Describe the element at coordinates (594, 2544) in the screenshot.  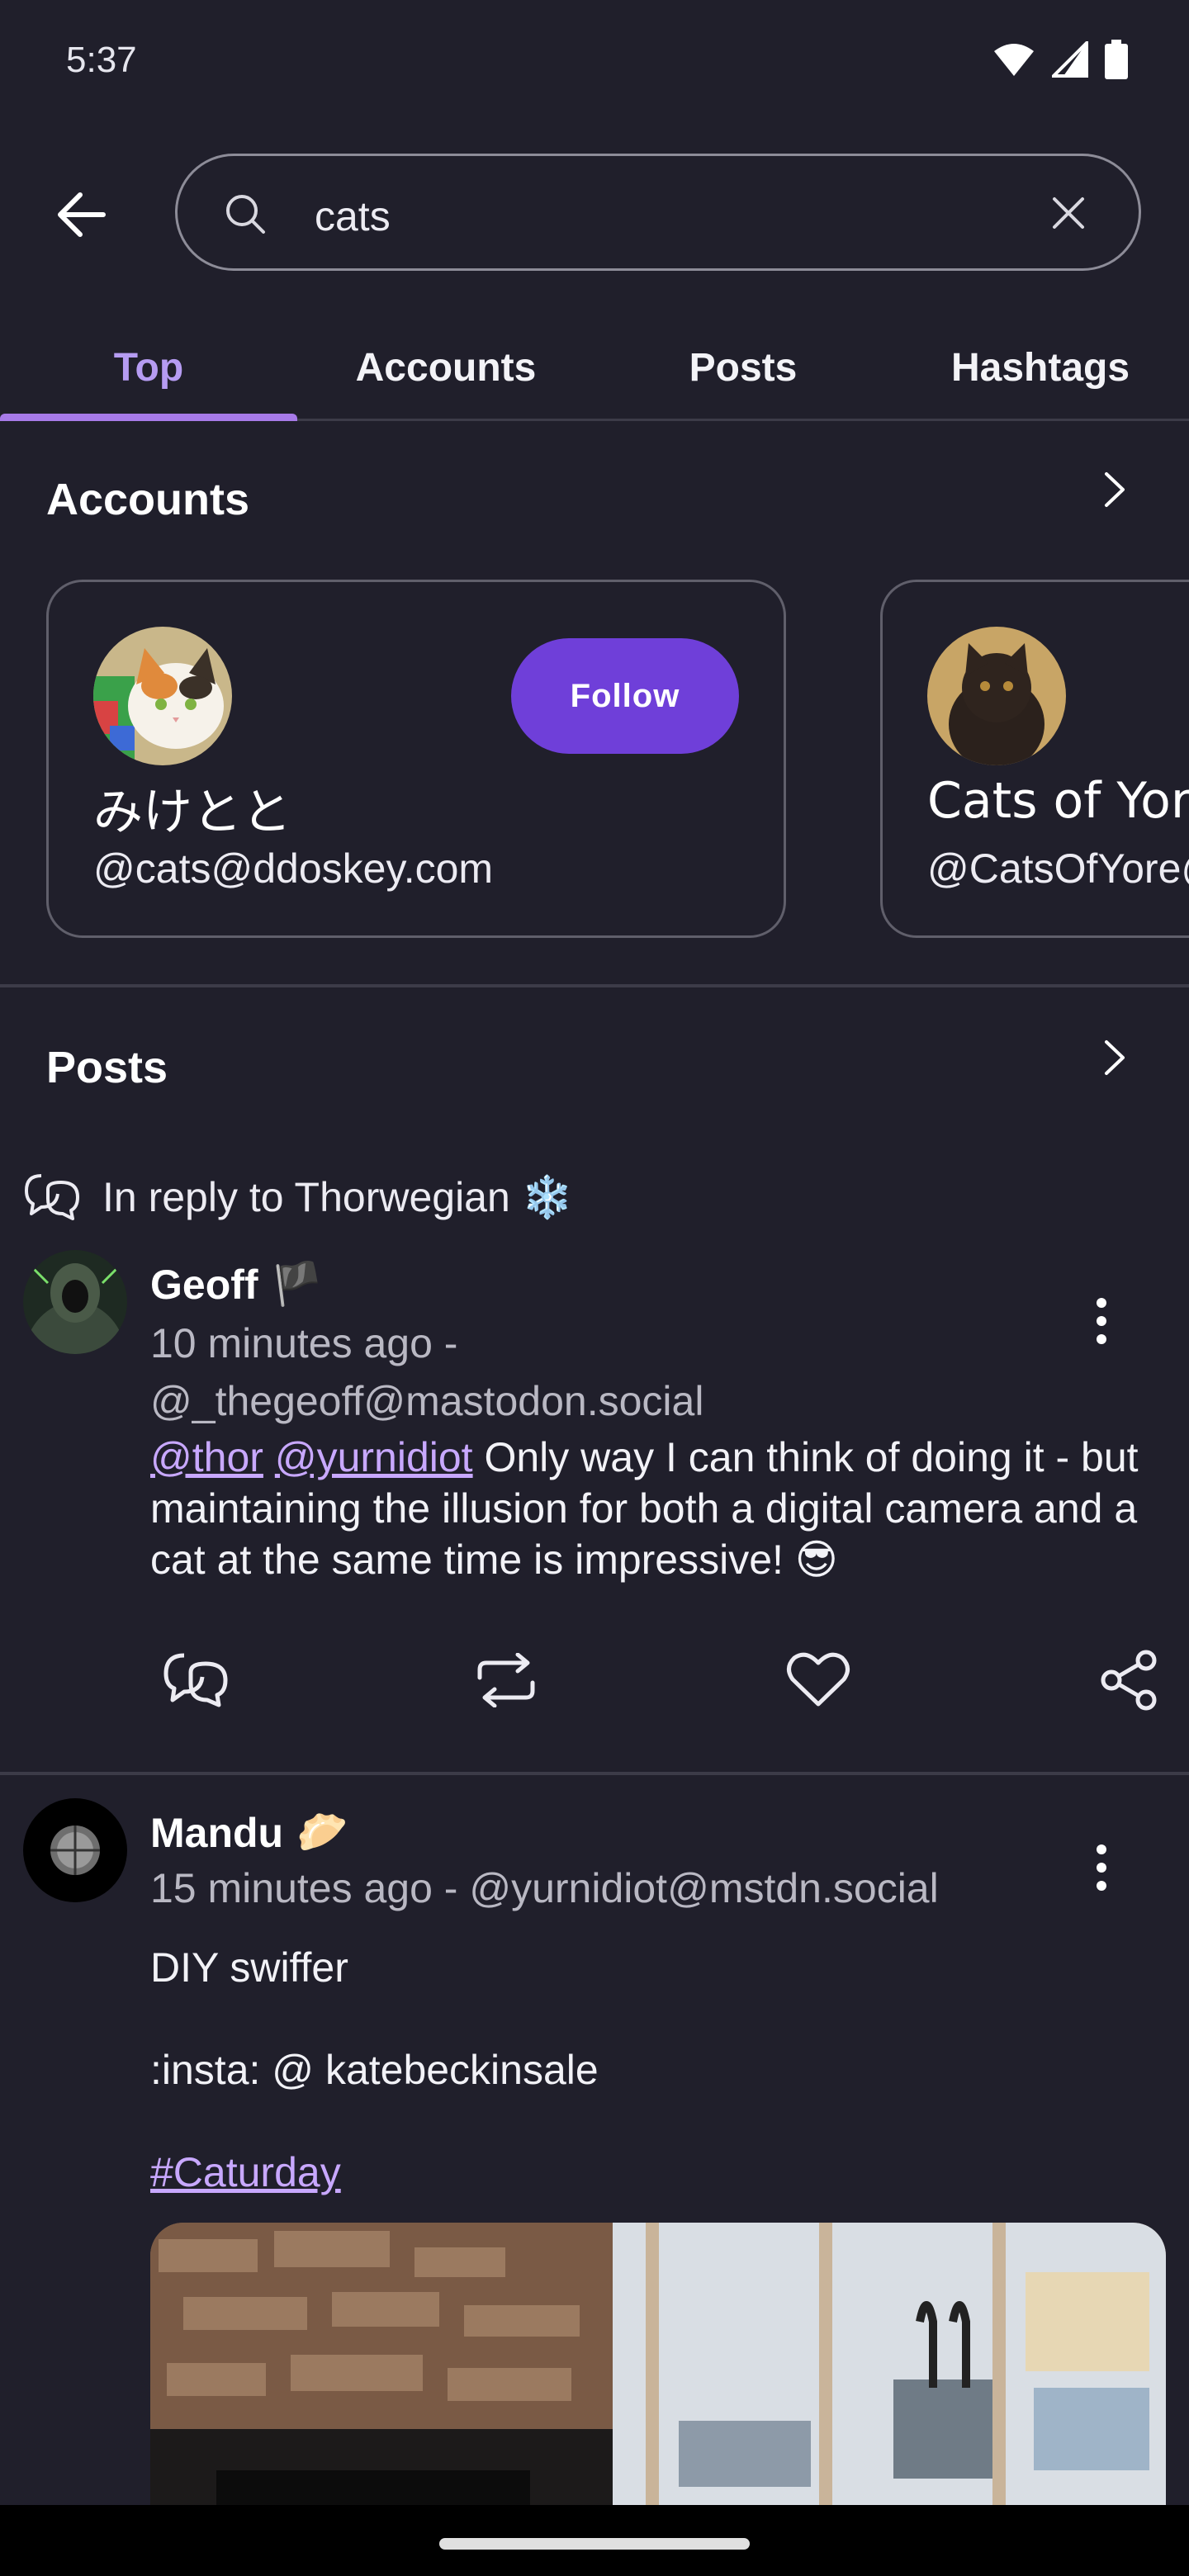
I see `home-gesture-handle` at that location.